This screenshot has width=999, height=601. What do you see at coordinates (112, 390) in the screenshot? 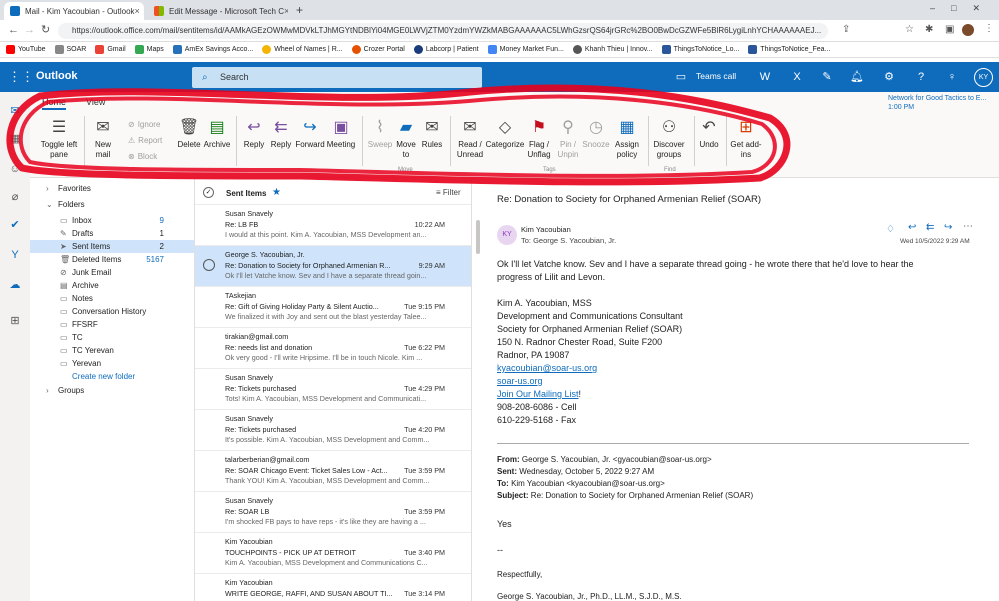
I see `groups-header: › Groups` at bounding box center [112, 390].